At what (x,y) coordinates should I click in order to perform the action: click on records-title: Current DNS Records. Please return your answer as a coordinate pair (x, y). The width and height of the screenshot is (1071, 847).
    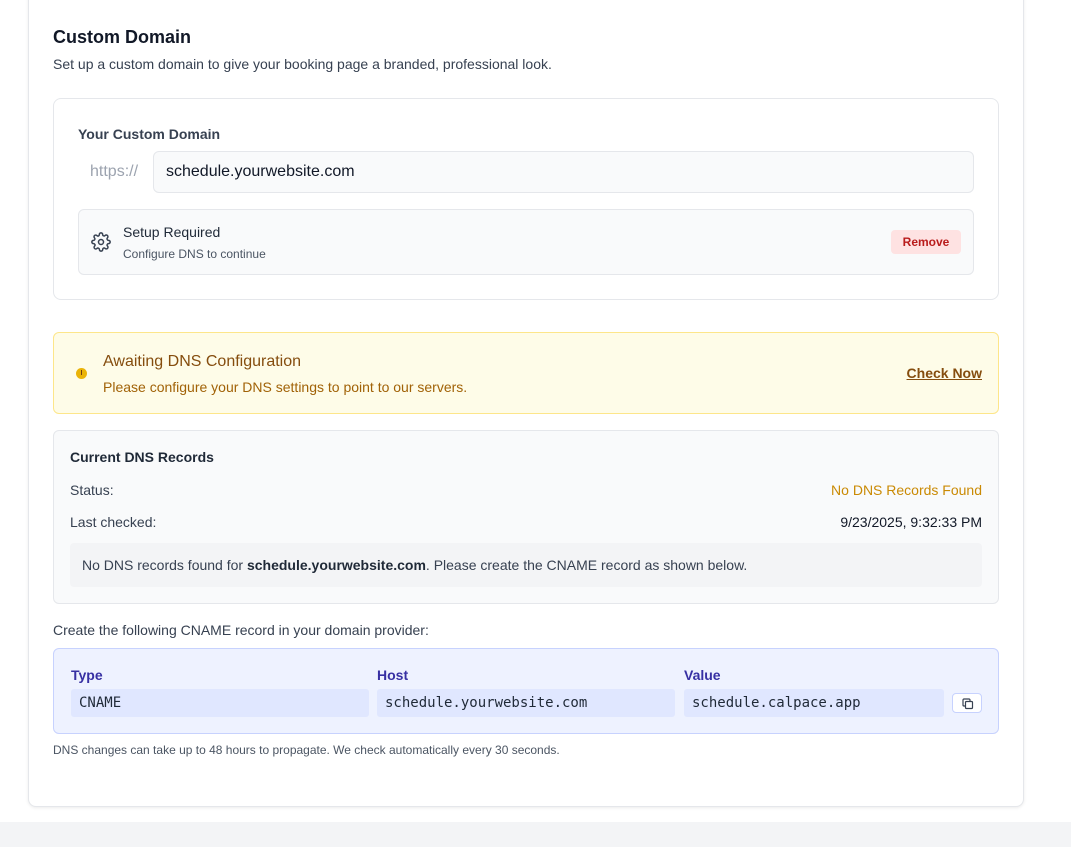
    Looking at the image, I should click on (142, 457).